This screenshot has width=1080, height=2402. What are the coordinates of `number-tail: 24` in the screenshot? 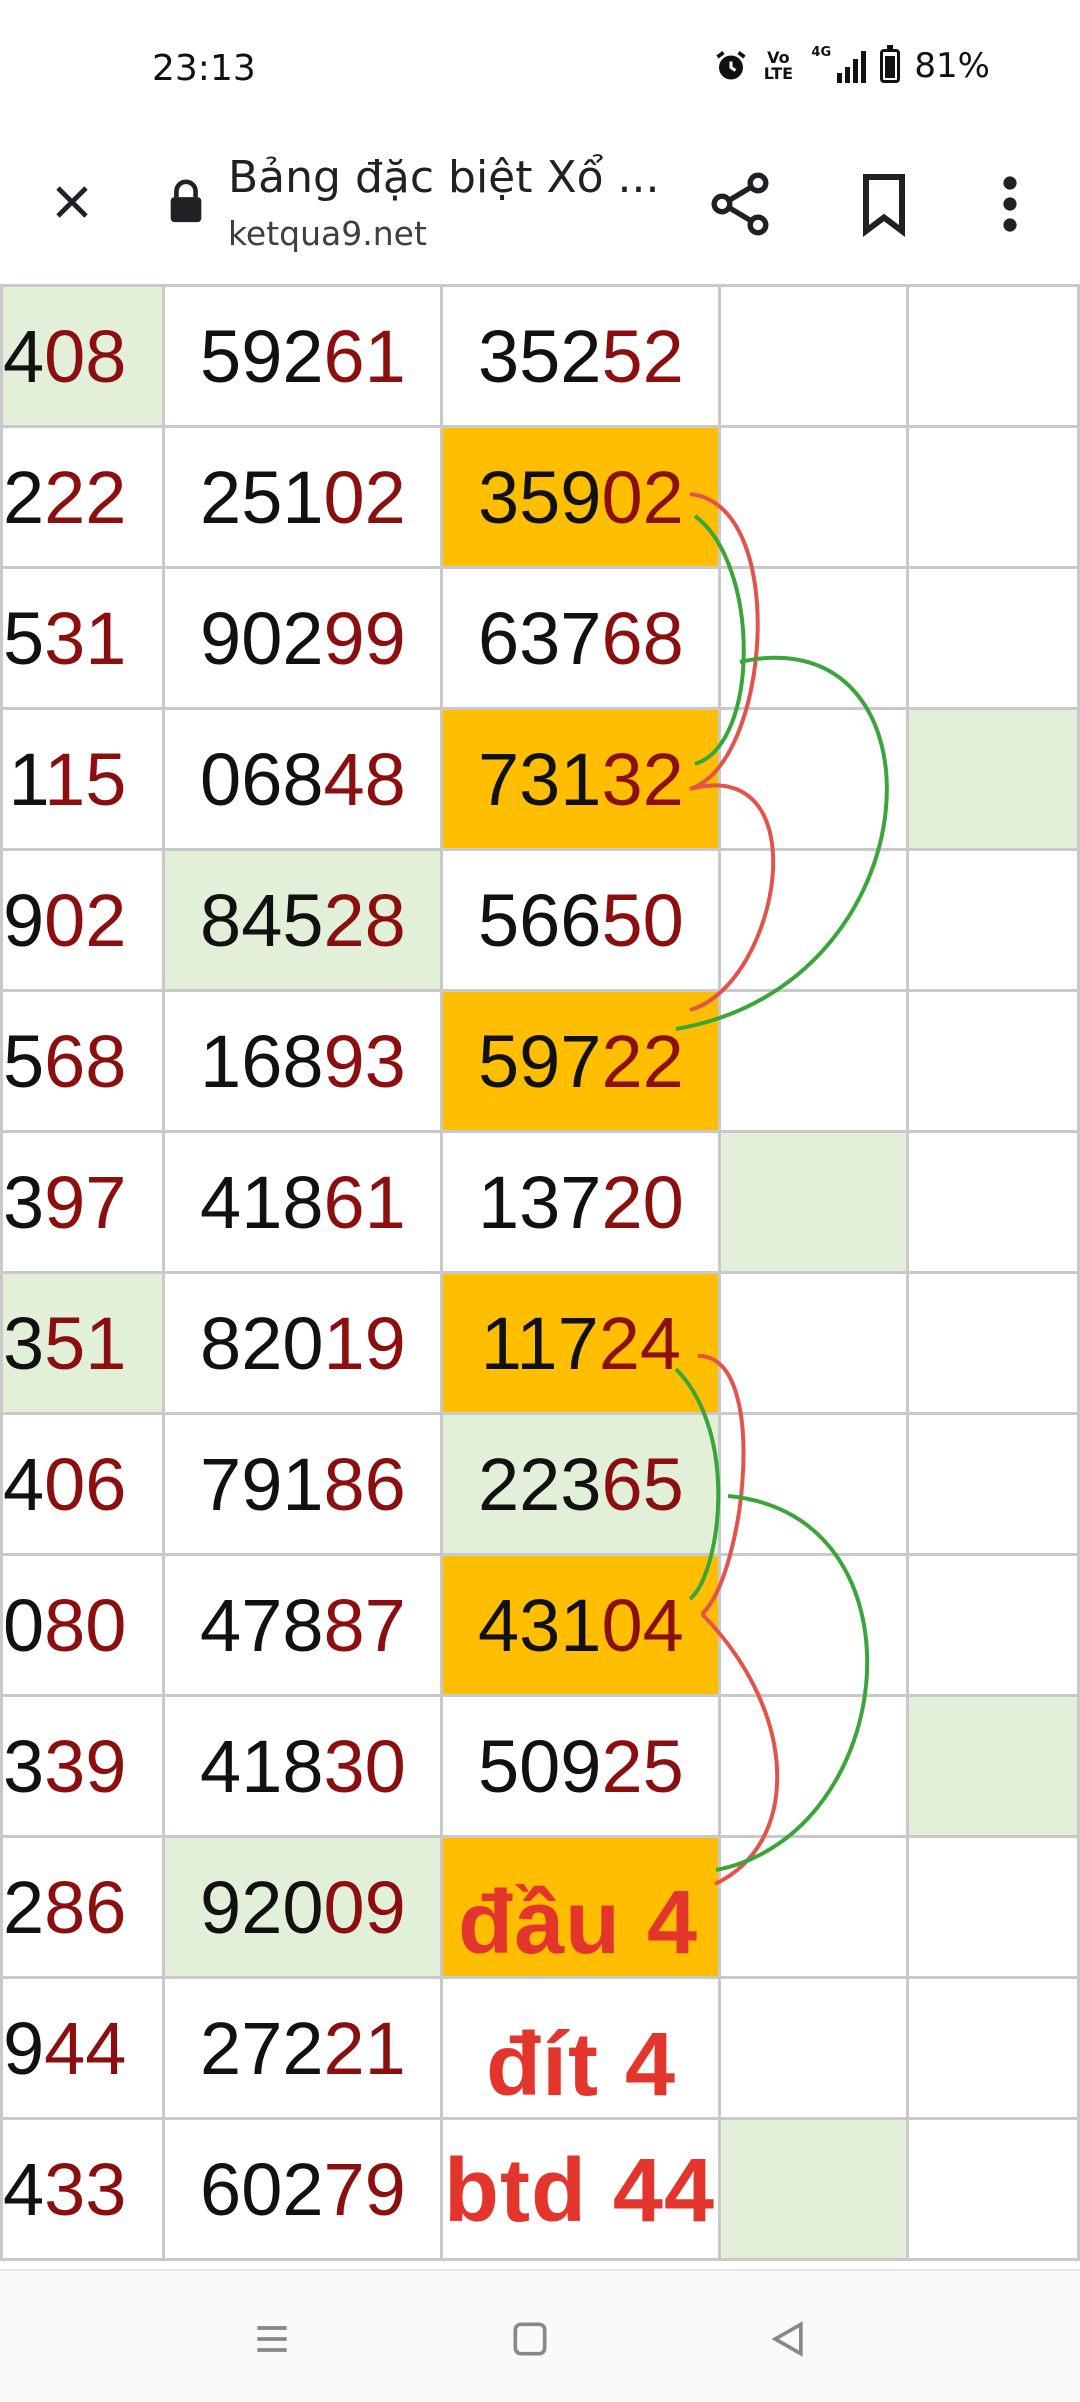 It's located at (640, 1343).